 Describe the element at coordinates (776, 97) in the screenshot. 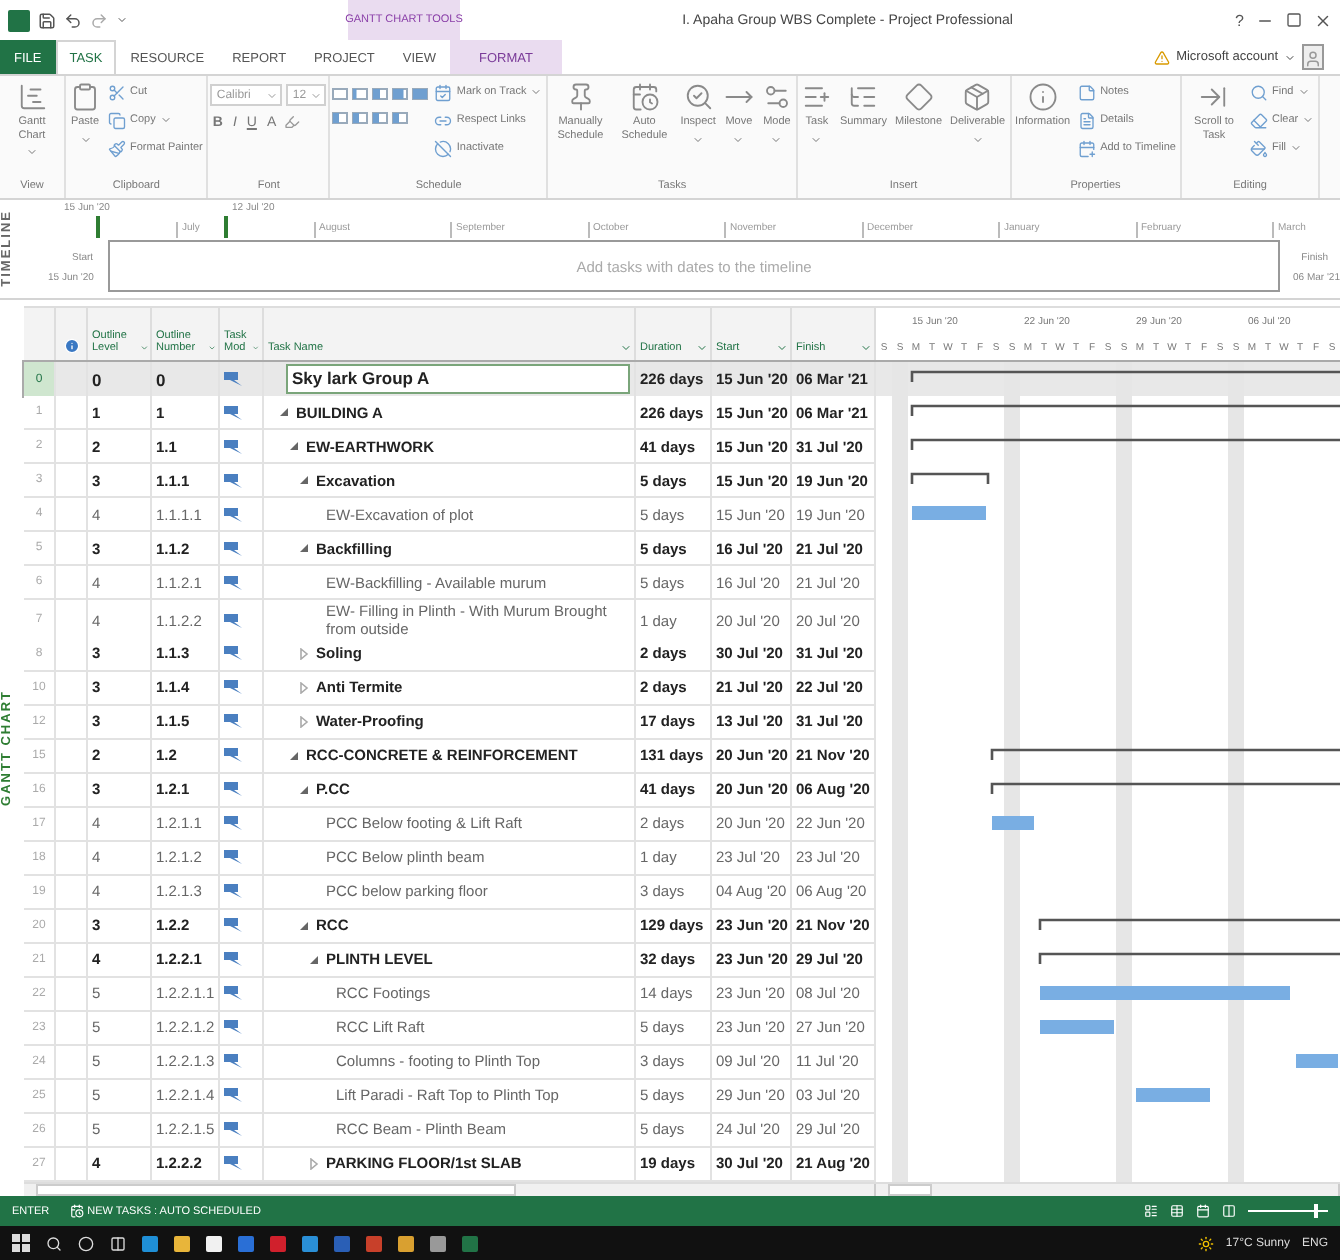

I see `sliders-icon` at that location.